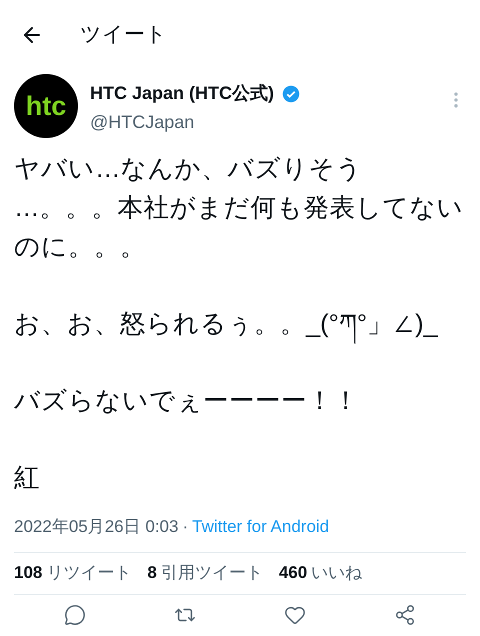 Image resolution: width=480 pixels, height=636 pixels. Describe the element at coordinates (211, 573) in the screenshot. I see `stat-label: 引用ツイート` at that location.